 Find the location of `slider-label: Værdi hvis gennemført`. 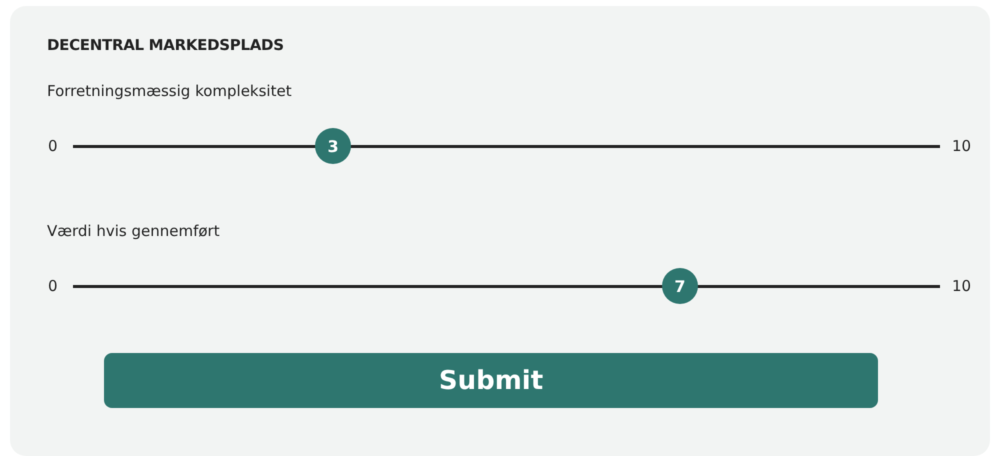

slider-label: Værdi hvis gennemført is located at coordinates (134, 232).